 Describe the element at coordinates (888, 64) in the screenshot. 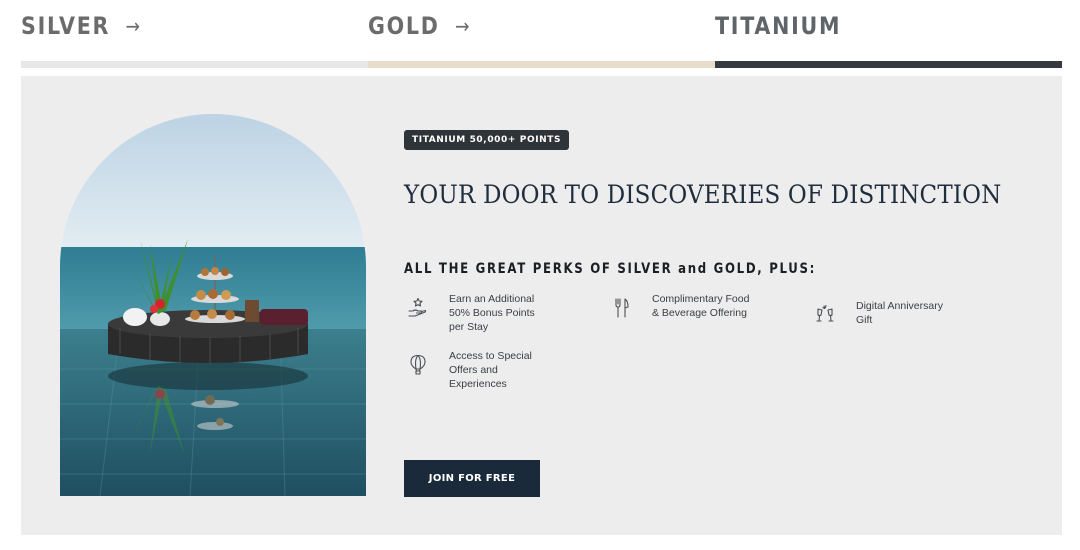

I see `tab-titanium-bar` at that location.